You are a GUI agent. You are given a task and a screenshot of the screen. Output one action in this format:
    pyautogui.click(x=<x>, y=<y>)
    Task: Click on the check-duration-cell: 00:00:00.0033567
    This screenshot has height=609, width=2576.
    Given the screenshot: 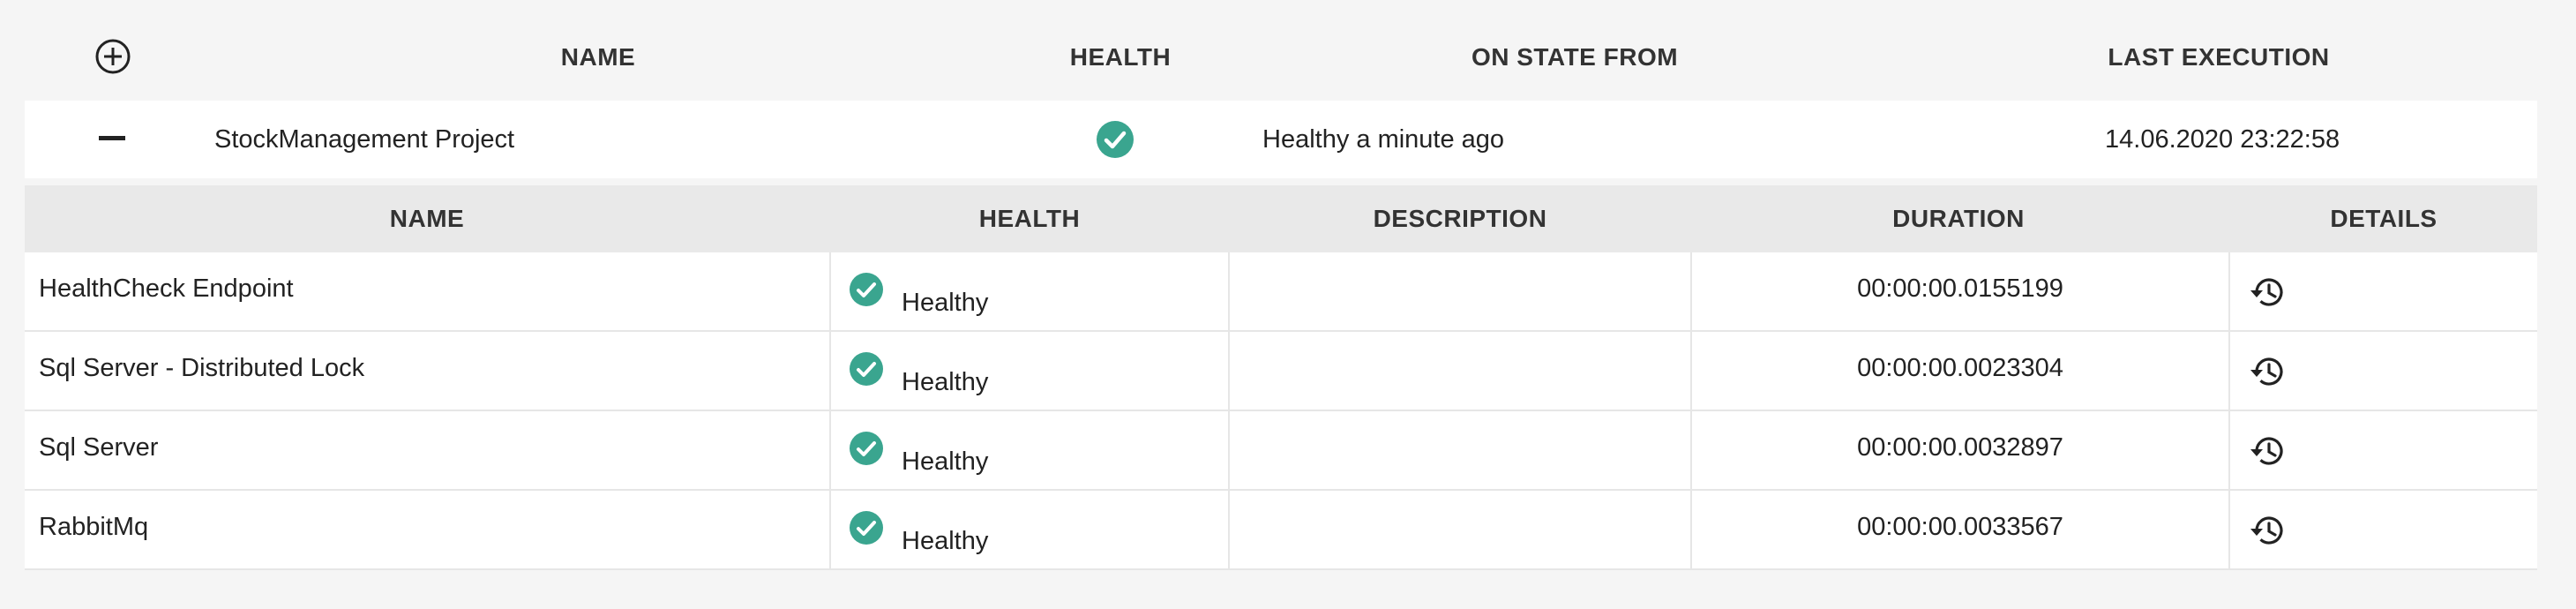 What is the action you would take?
    pyautogui.click(x=1961, y=529)
    